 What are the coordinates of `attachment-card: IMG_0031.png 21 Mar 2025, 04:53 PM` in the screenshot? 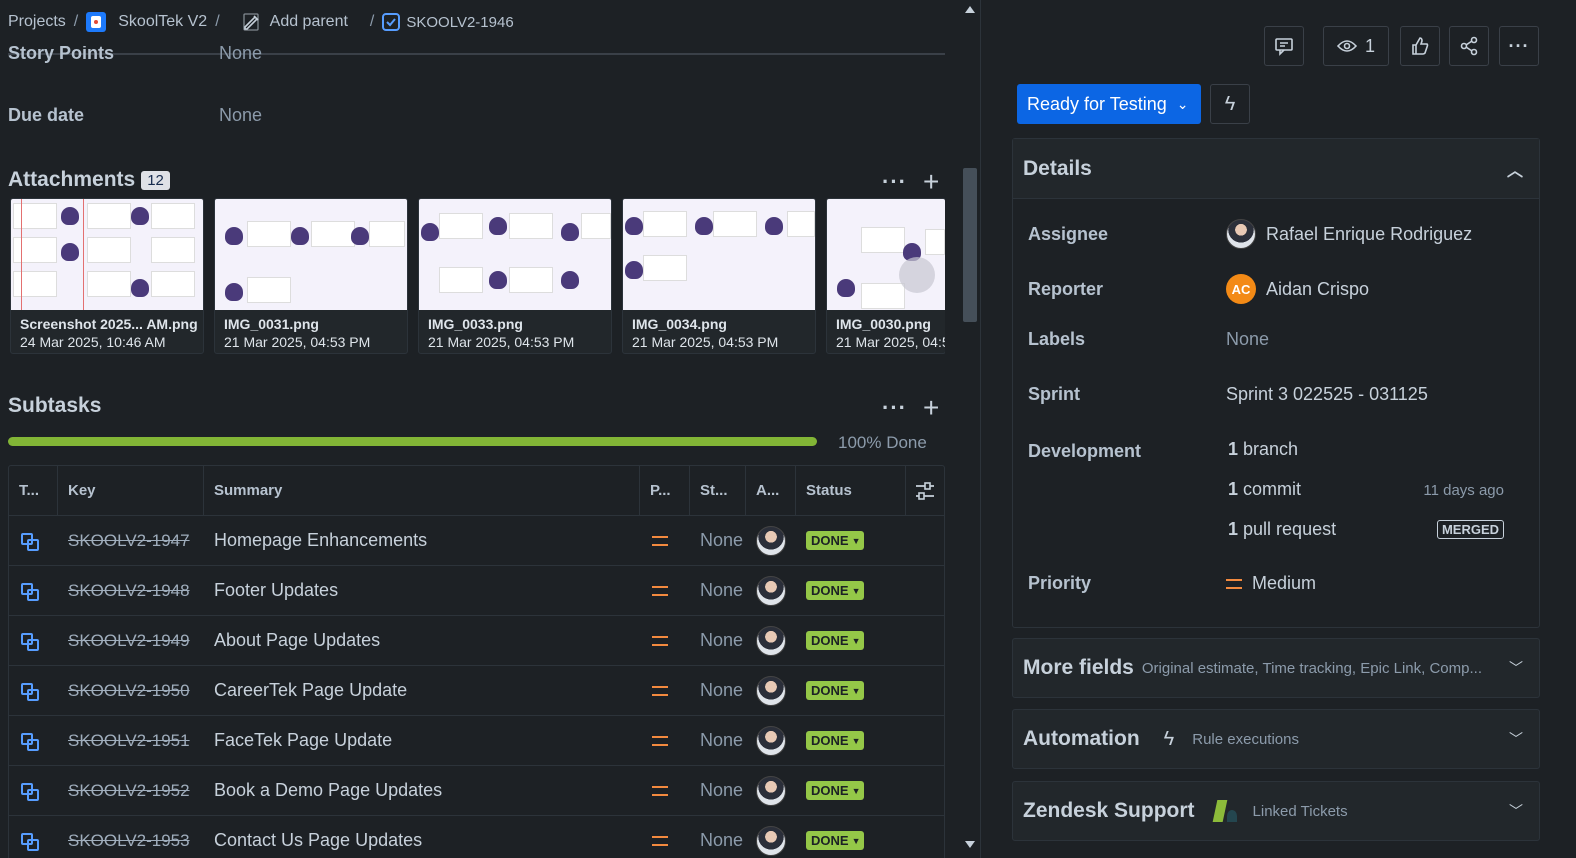 It's located at (311, 276).